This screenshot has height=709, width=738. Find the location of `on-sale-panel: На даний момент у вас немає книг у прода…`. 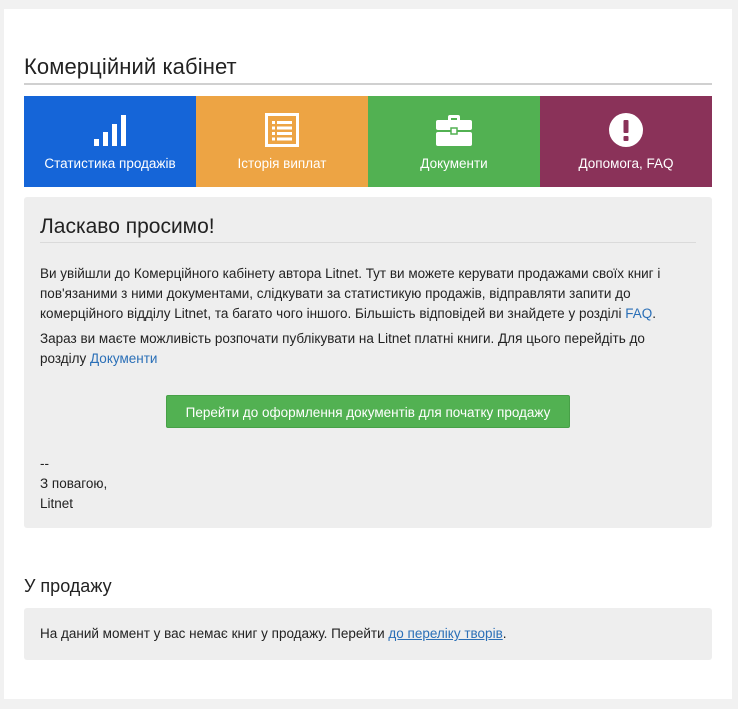

on-sale-panel: На даний момент у вас немає книг у прода… is located at coordinates (368, 634).